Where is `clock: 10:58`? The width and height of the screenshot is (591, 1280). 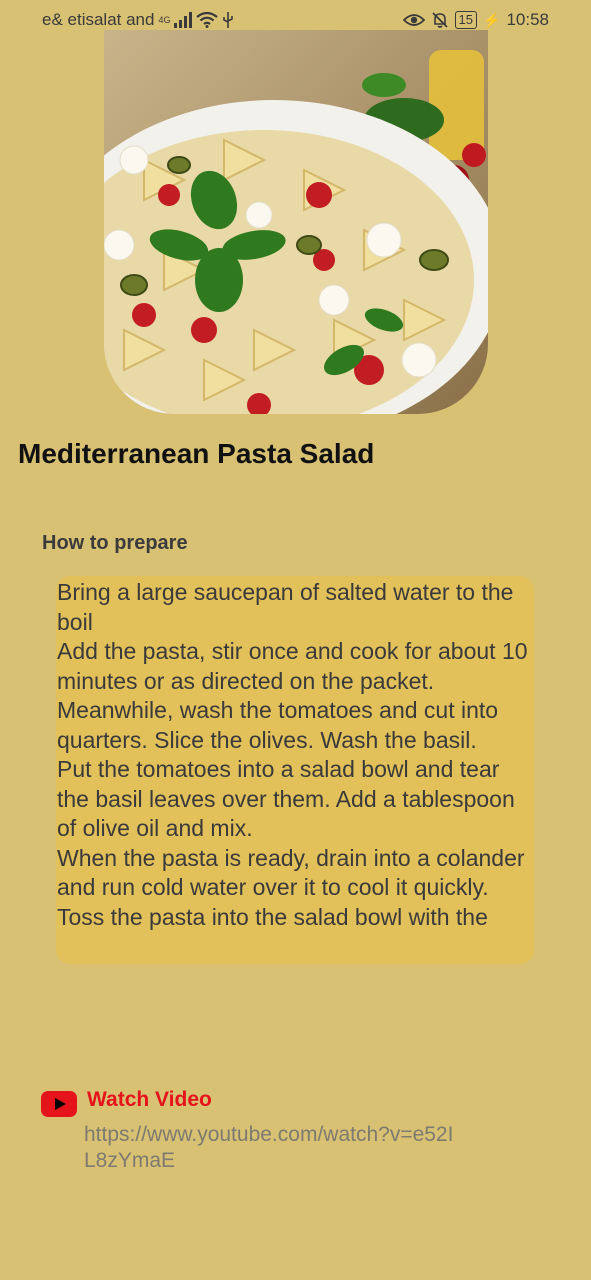
clock: 10:58 is located at coordinates (527, 19).